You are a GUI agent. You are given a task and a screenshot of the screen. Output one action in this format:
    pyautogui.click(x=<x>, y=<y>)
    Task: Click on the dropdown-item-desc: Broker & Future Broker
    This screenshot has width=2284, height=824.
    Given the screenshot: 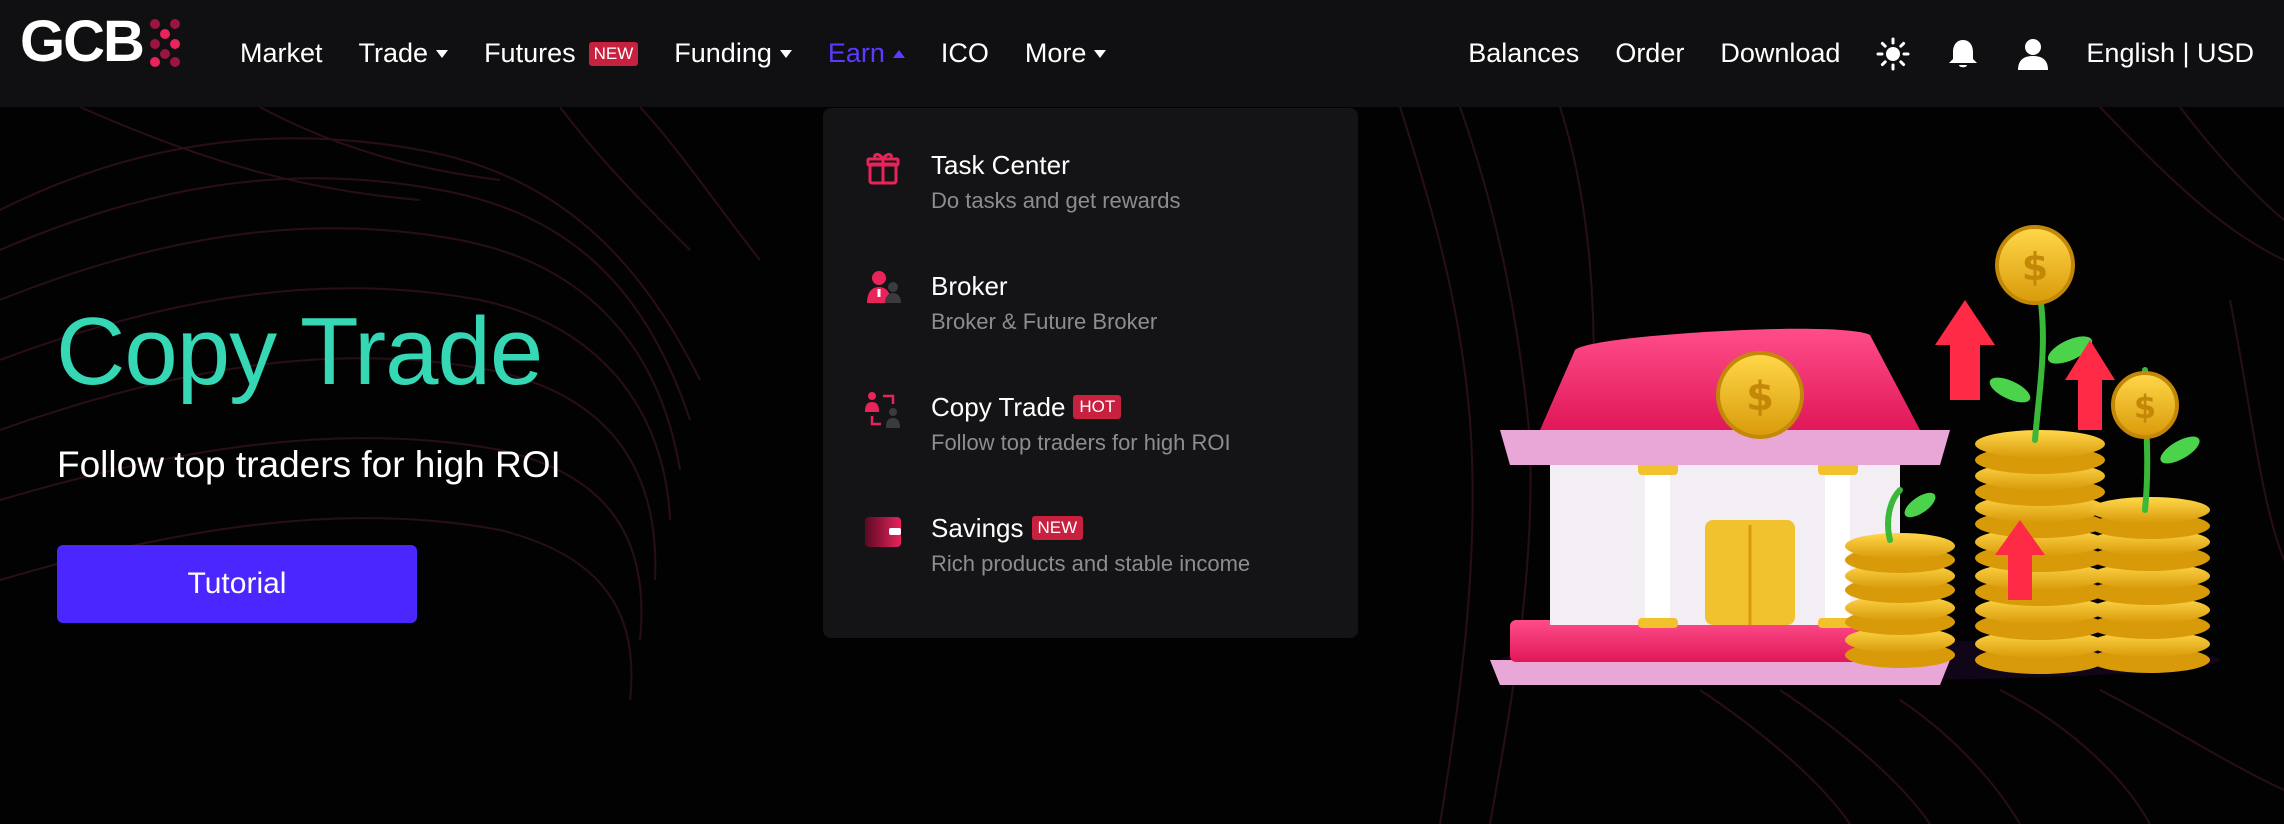 What is the action you would take?
    pyautogui.click(x=1044, y=321)
    